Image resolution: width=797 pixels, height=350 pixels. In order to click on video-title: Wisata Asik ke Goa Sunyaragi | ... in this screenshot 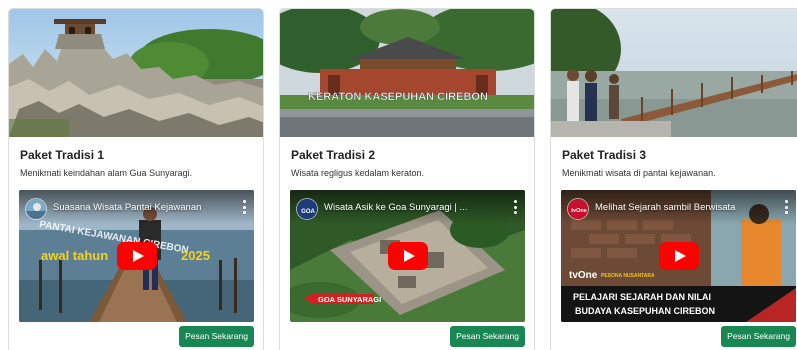, I will do `click(410, 207)`.